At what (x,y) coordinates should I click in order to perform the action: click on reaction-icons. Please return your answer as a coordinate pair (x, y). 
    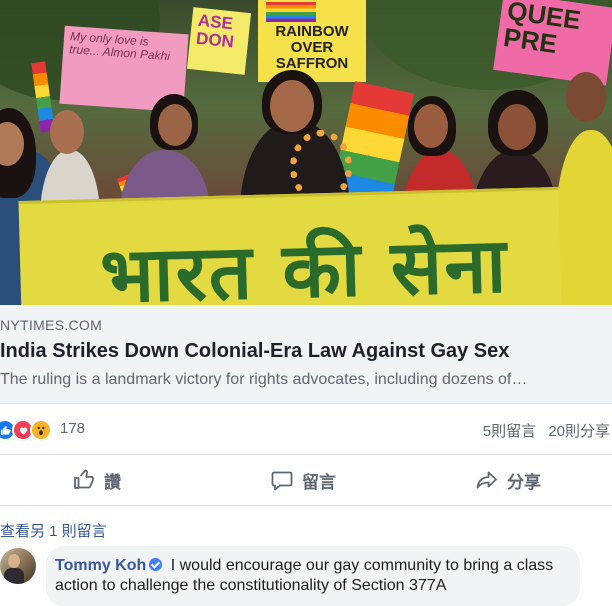
    Looking at the image, I should click on (30, 430).